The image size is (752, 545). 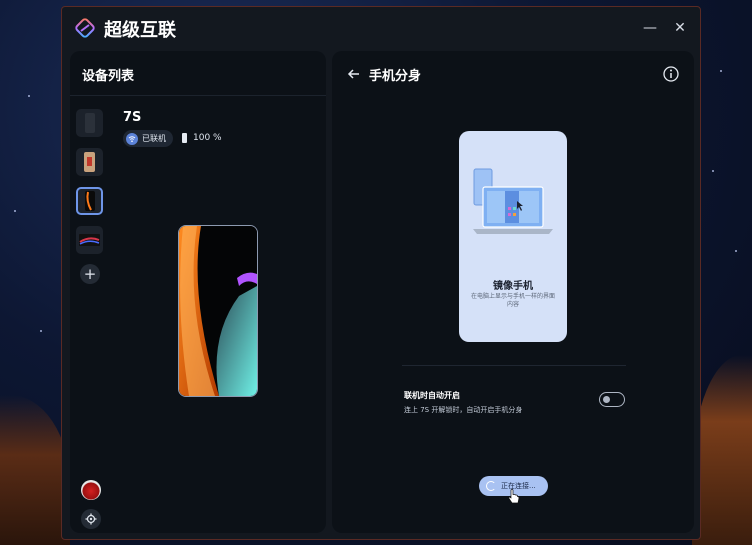 I want to click on connection-status-badge: 已联机, so click(x=148, y=138).